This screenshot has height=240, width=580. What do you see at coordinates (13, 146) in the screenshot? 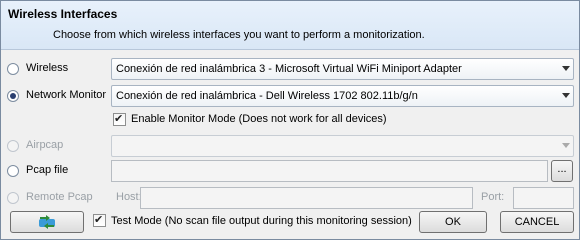
I see `airpcap-radio` at bounding box center [13, 146].